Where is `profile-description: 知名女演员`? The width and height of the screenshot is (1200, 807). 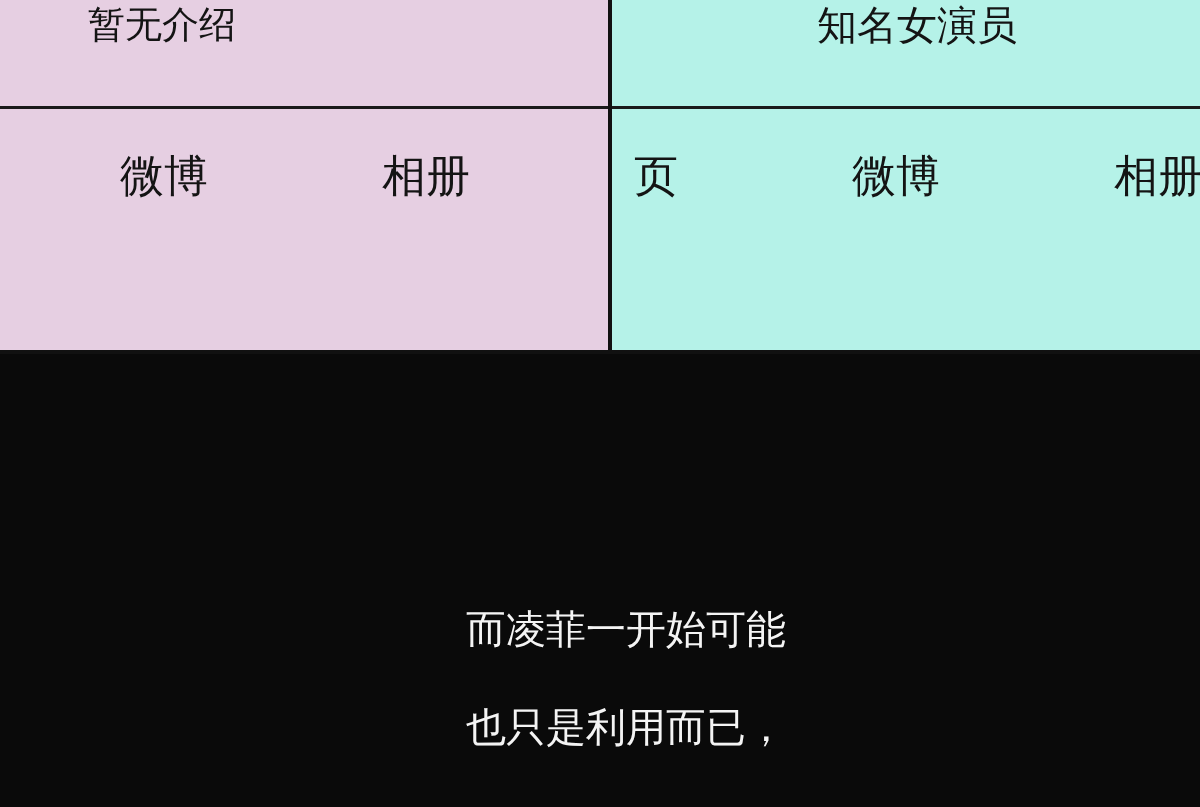 profile-description: 知名女演员 is located at coordinates (917, 25).